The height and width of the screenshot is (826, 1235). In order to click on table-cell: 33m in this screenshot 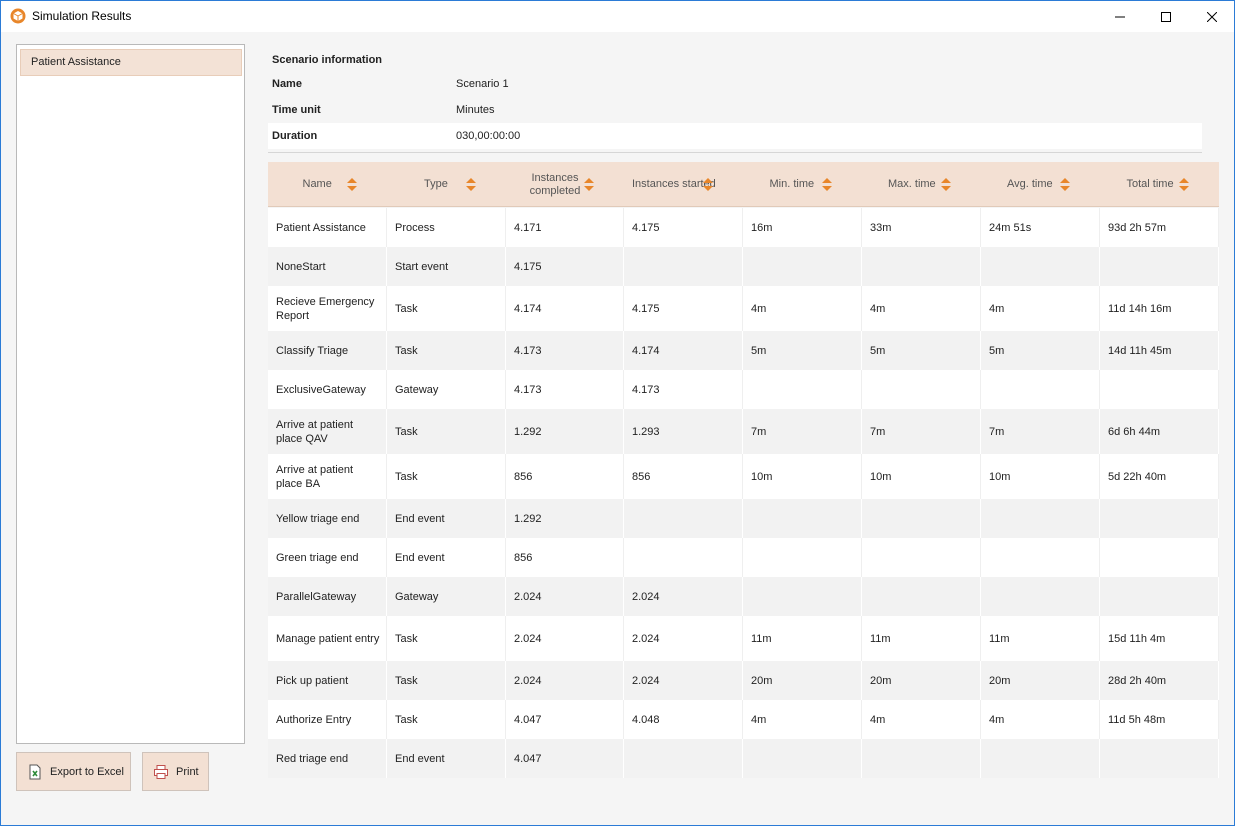, I will do `click(921, 227)`.